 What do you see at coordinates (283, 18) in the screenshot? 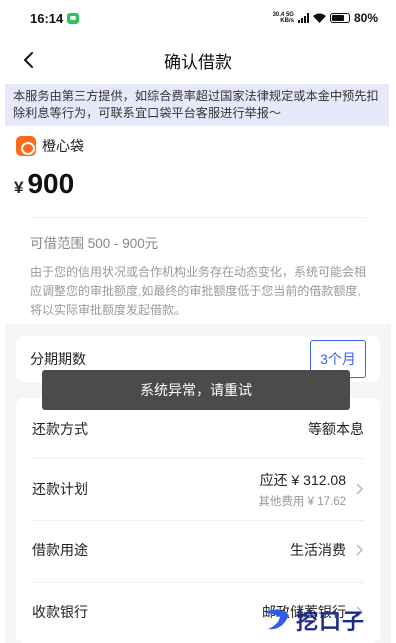
I see `network-speed: 30.4 5G KB/s` at bounding box center [283, 18].